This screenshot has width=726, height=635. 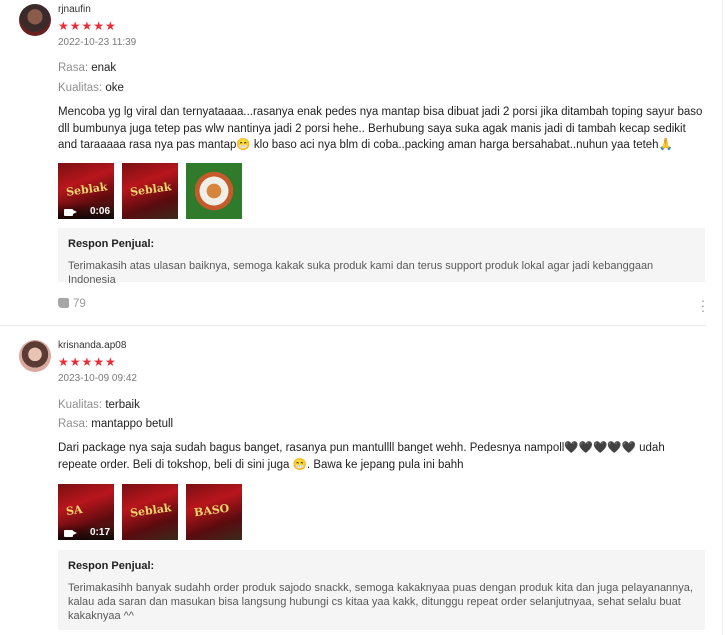 What do you see at coordinates (99, 532) in the screenshot?
I see `video-duration: 0:17` at bounding box center [99, 532].